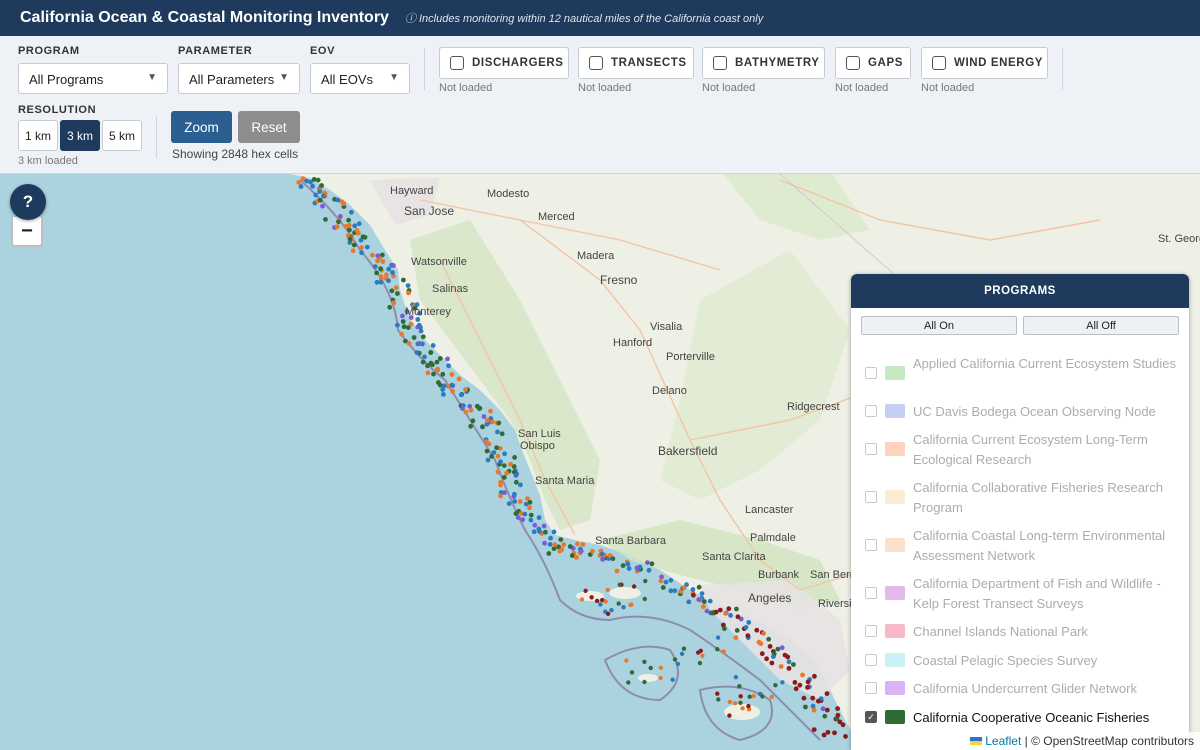 Image resolution: width=1200 pixels, height=750 pixels. I want to click on reset-button: Reset, so click(269, 127).